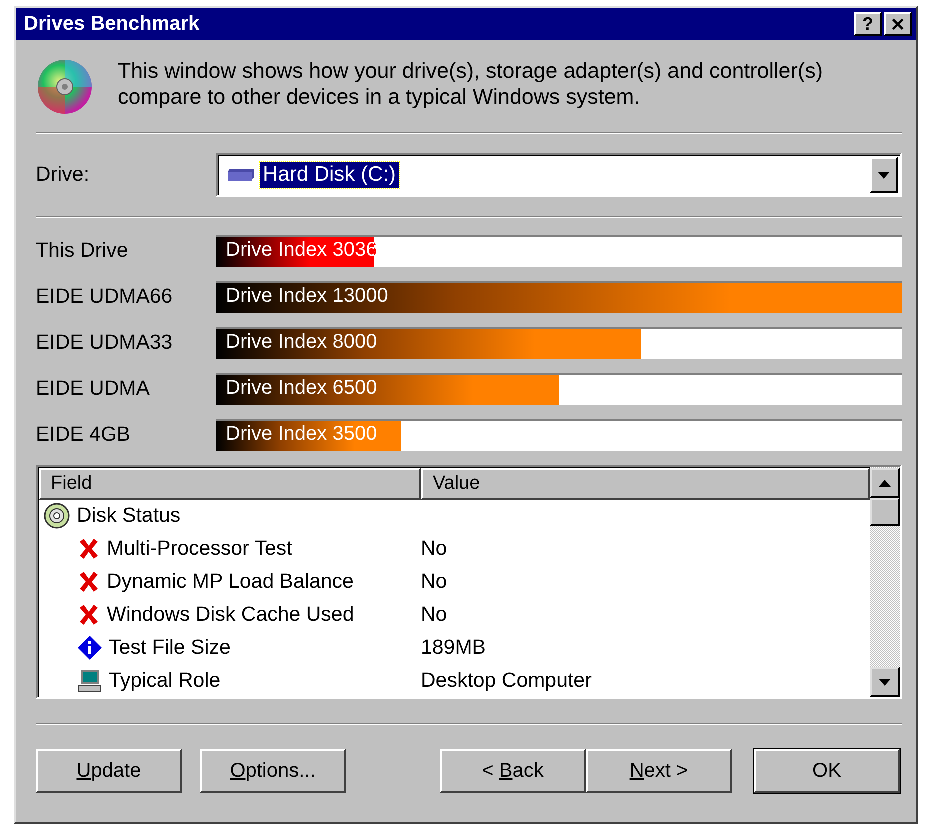 The width and height of the screenshot is (926, 824). I want to click on drive-type-label: EIDE UDMA66, so click(105, 297).